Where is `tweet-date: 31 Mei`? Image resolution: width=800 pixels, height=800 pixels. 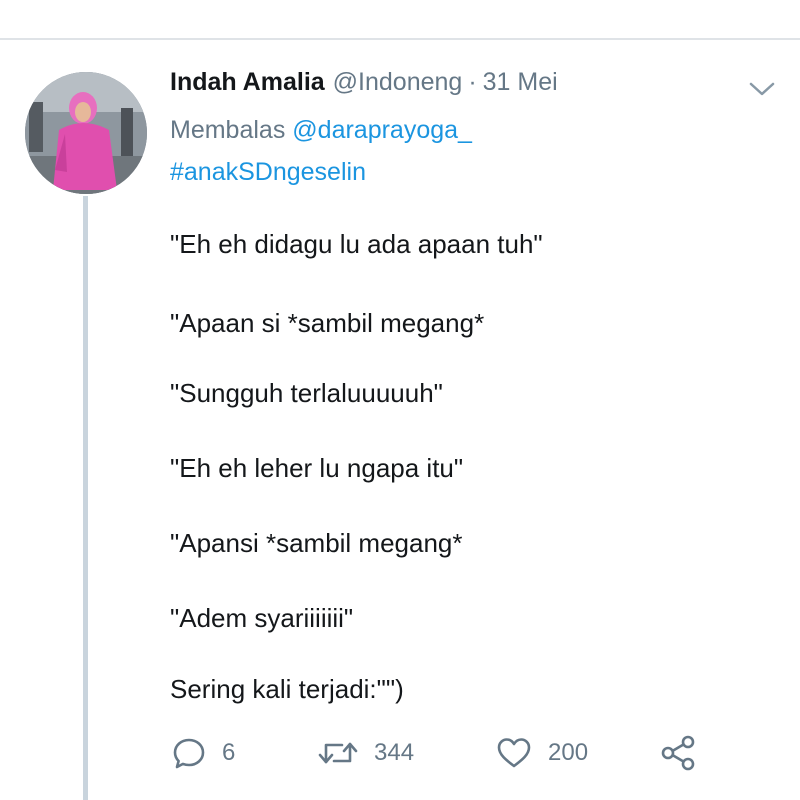
tweet-date: 31 Mei is located at coordinates (520, 82).